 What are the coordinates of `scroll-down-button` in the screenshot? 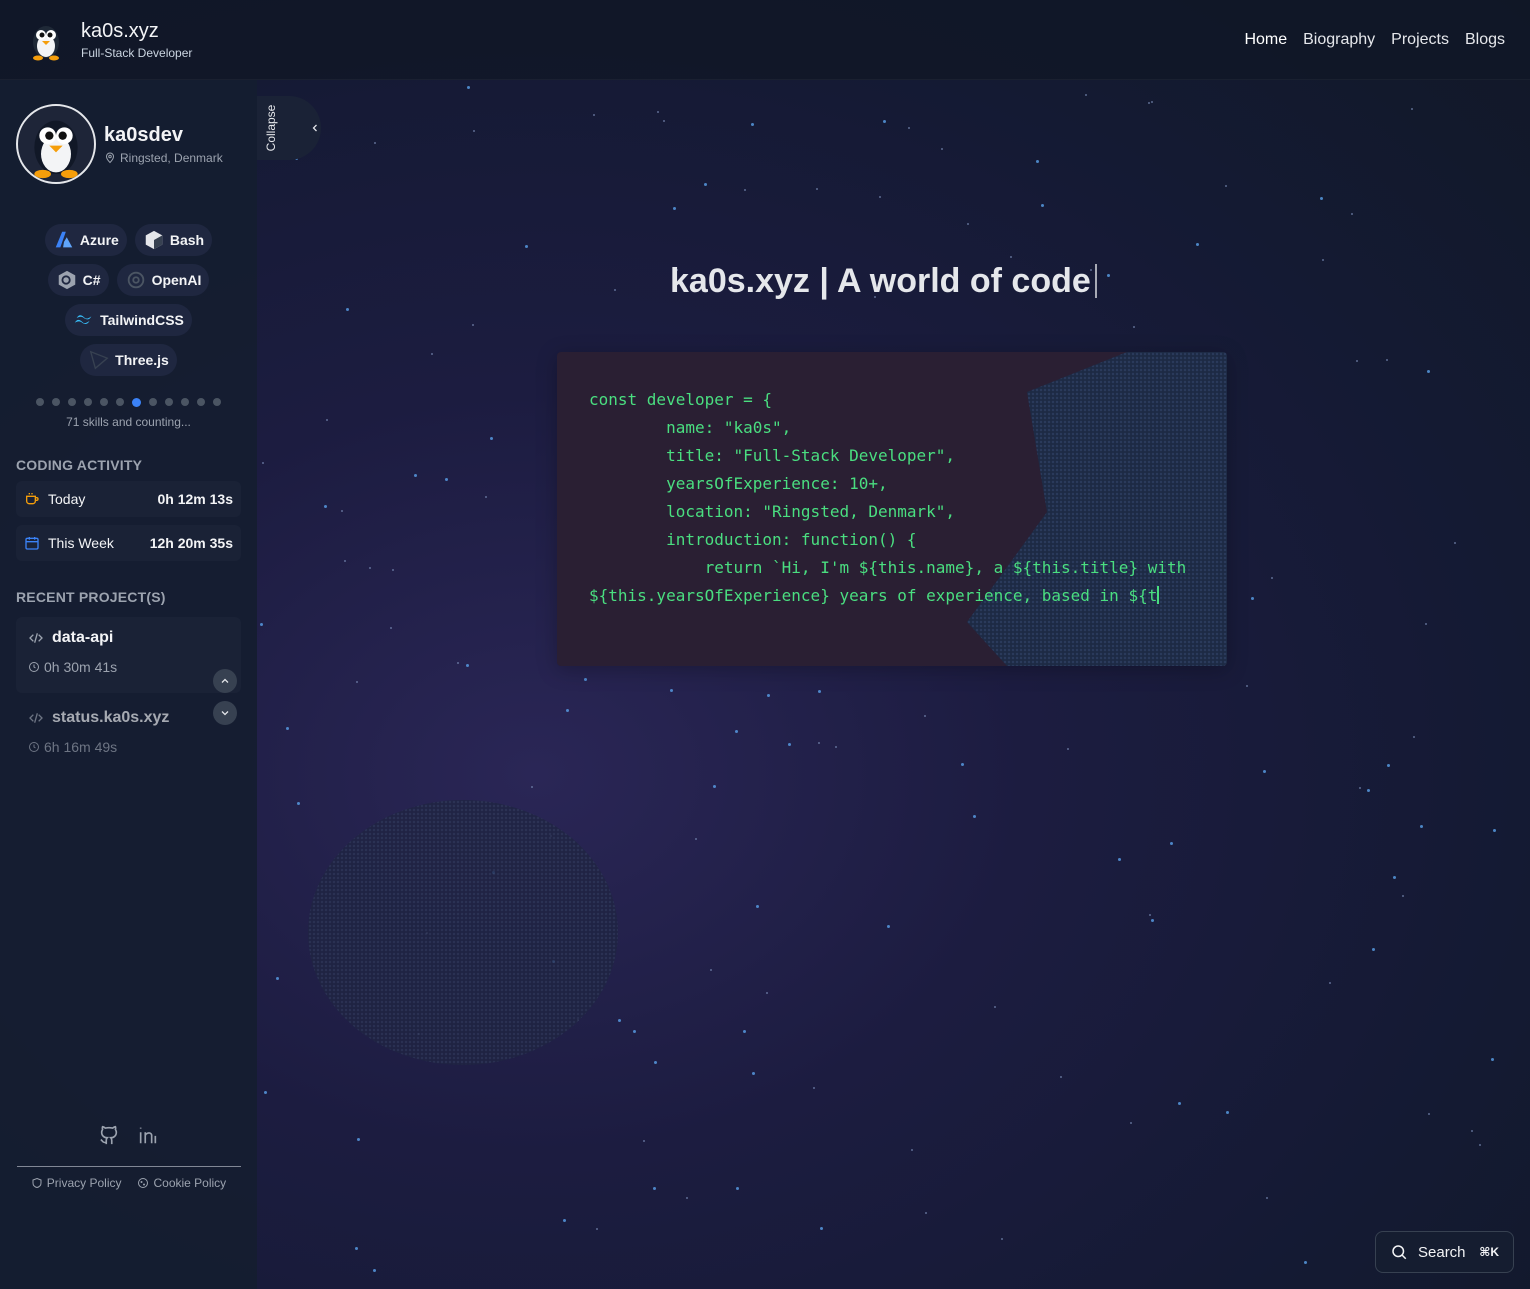 It's located at (225, 712).